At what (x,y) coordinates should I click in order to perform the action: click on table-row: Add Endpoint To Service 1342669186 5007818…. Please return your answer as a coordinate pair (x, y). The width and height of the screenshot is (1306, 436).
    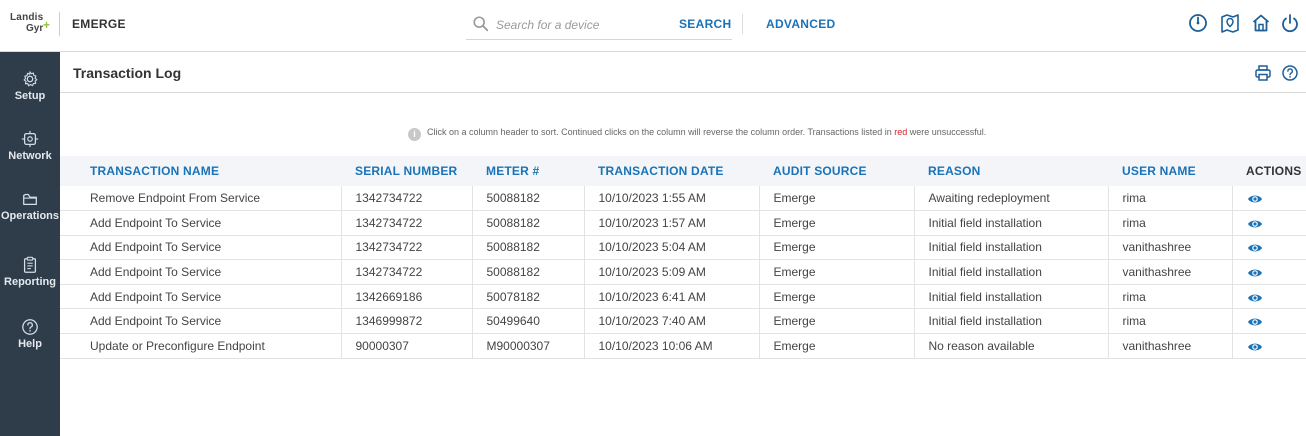
    Looking at the image, I should click on (683, 296).